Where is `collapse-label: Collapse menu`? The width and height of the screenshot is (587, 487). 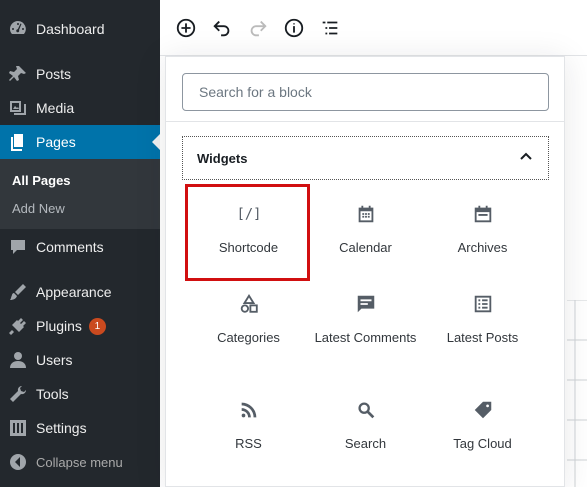 collapse-label: Collapse menu is located at coordinates (79, 462).